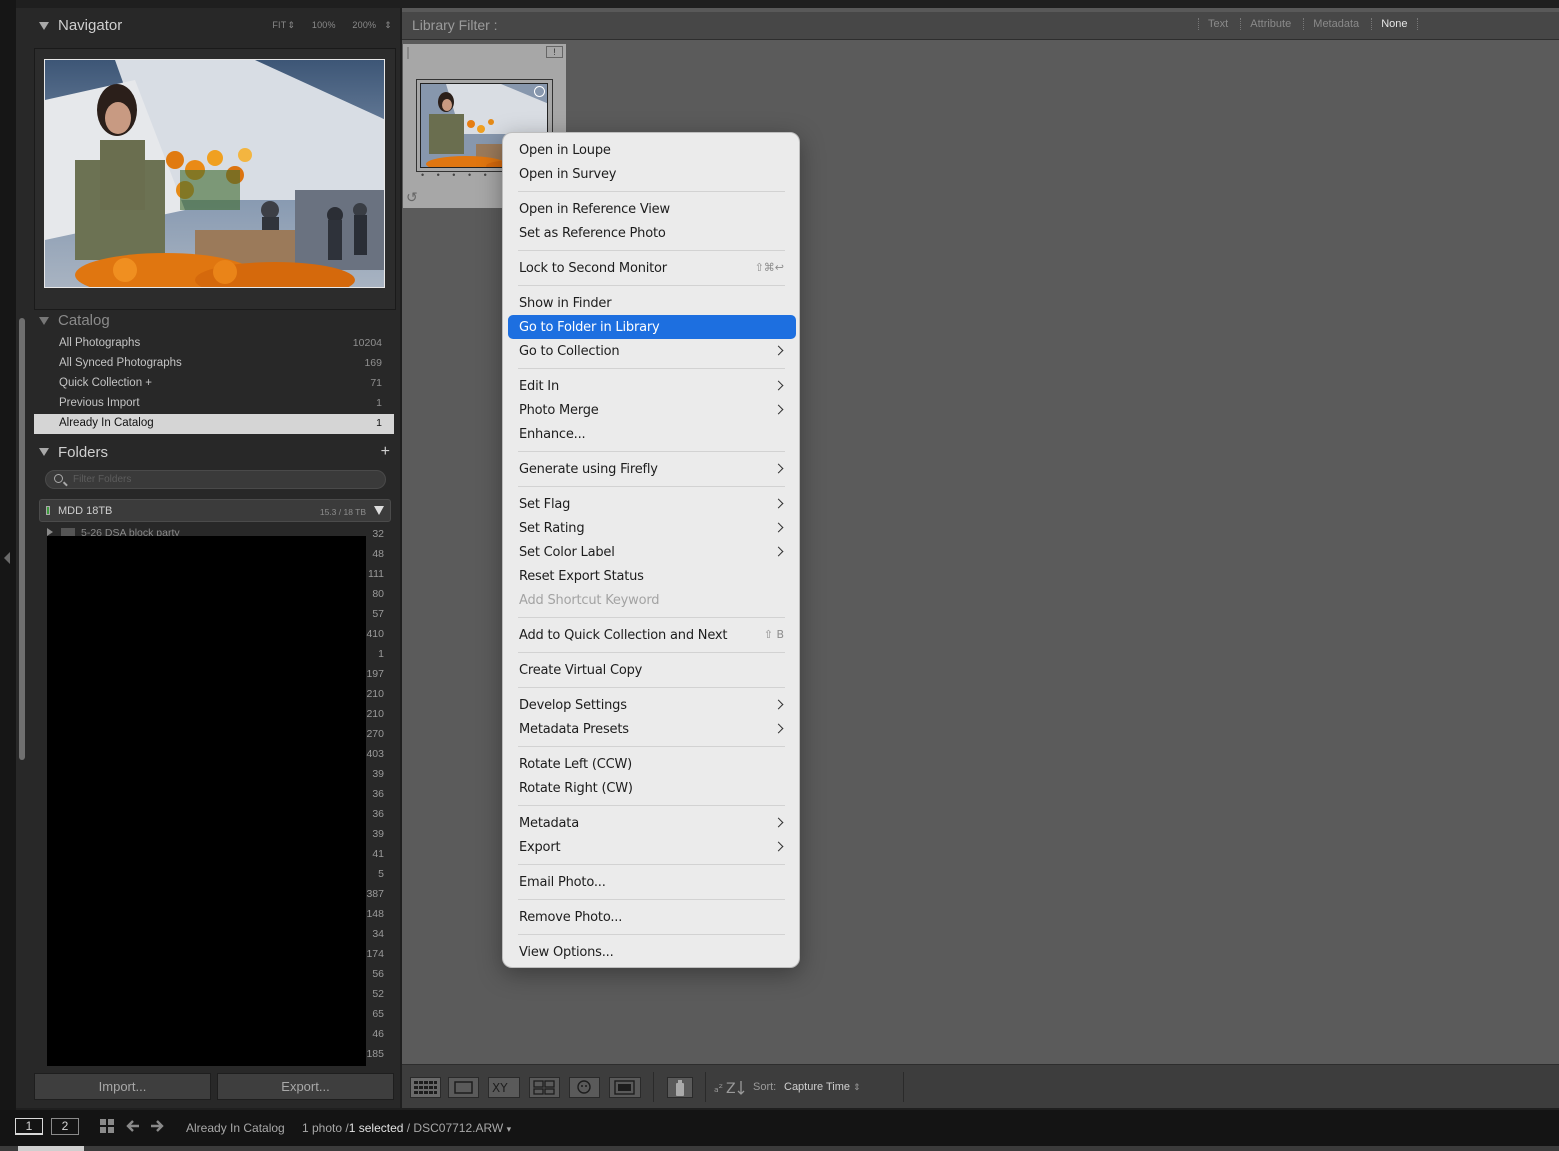 This screenshot has height=1151, width=1559. Describe the element at coordinates (509, 1129) in the screenshot. I see `chevron-down-icon: ▾` at that location.